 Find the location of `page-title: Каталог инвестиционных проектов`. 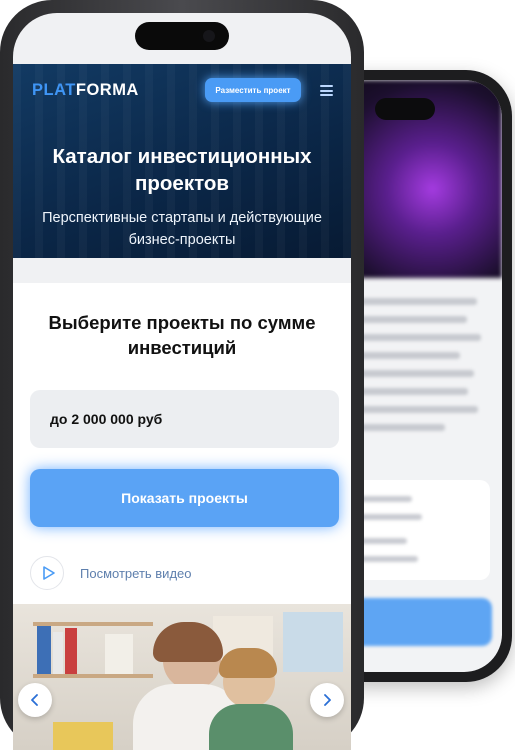

page-title: Каталог инвестиционных проектов is located at coordinates (182, 170).